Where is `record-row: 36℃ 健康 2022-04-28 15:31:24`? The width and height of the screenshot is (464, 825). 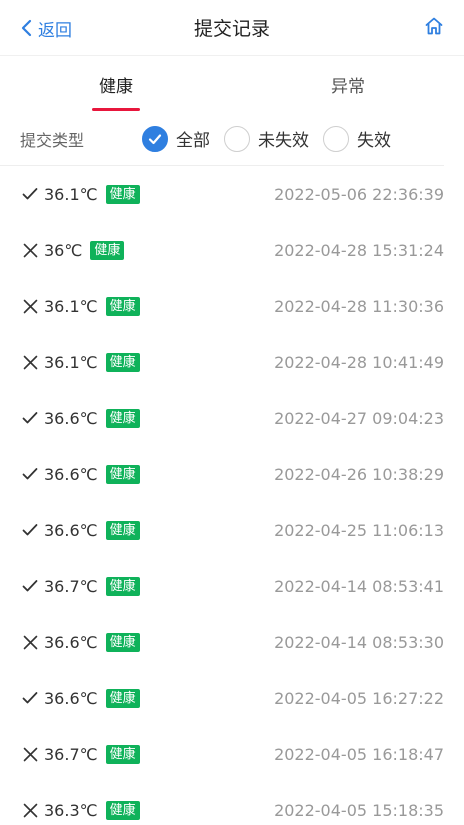 record-row: 36℃ 健康 2022-04-28 15:31:24 is located at coordinates (232, 250).